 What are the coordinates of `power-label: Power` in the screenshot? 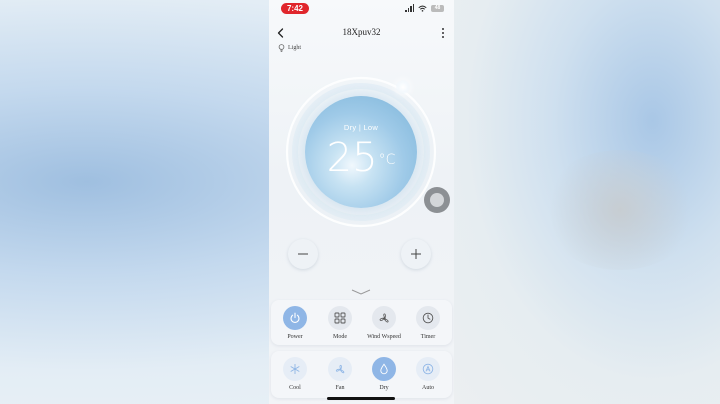 It's located at (295, 337).